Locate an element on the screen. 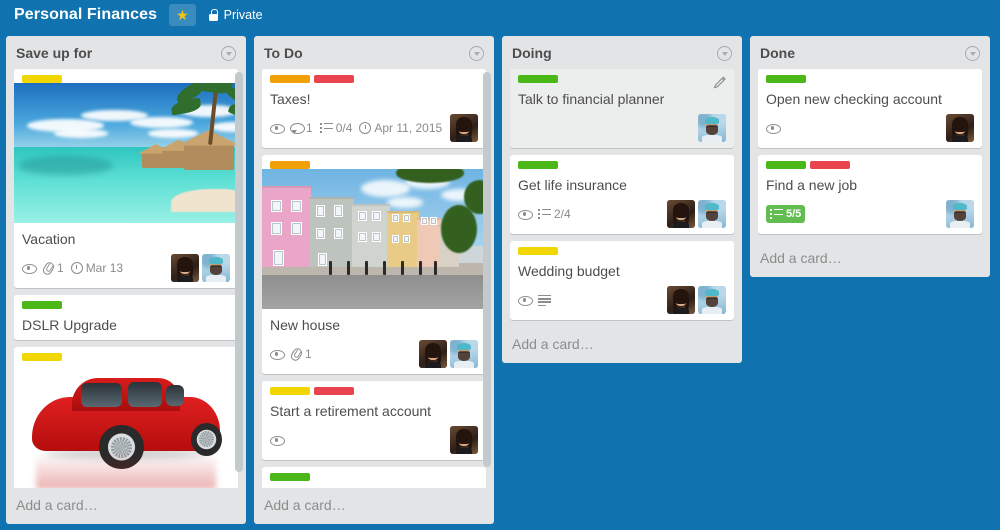  card-title: Find a new job is located at coordinates (812, 185).